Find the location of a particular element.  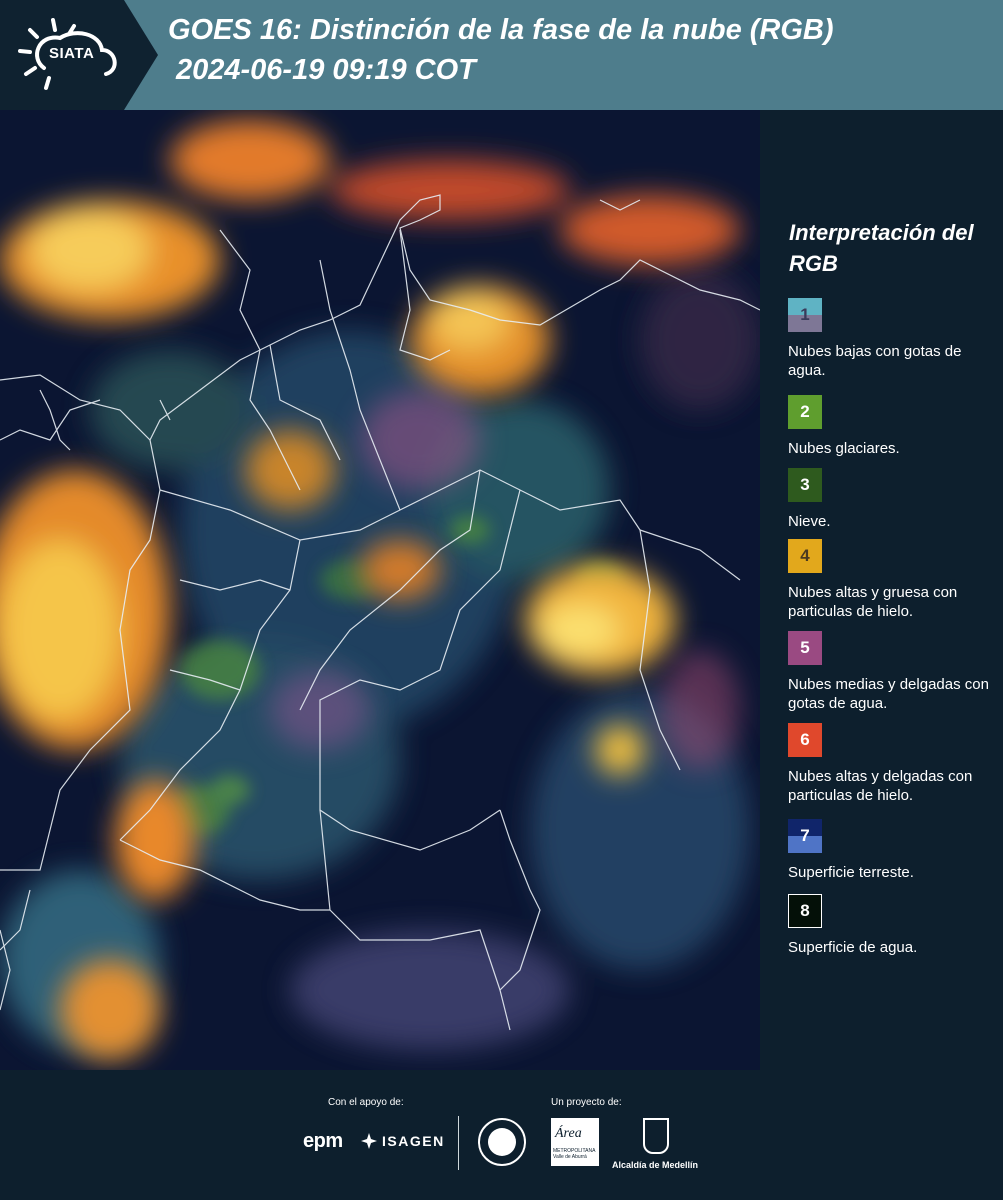

support-label: Con el apoyo de: is located at coordinates (366, 1102).